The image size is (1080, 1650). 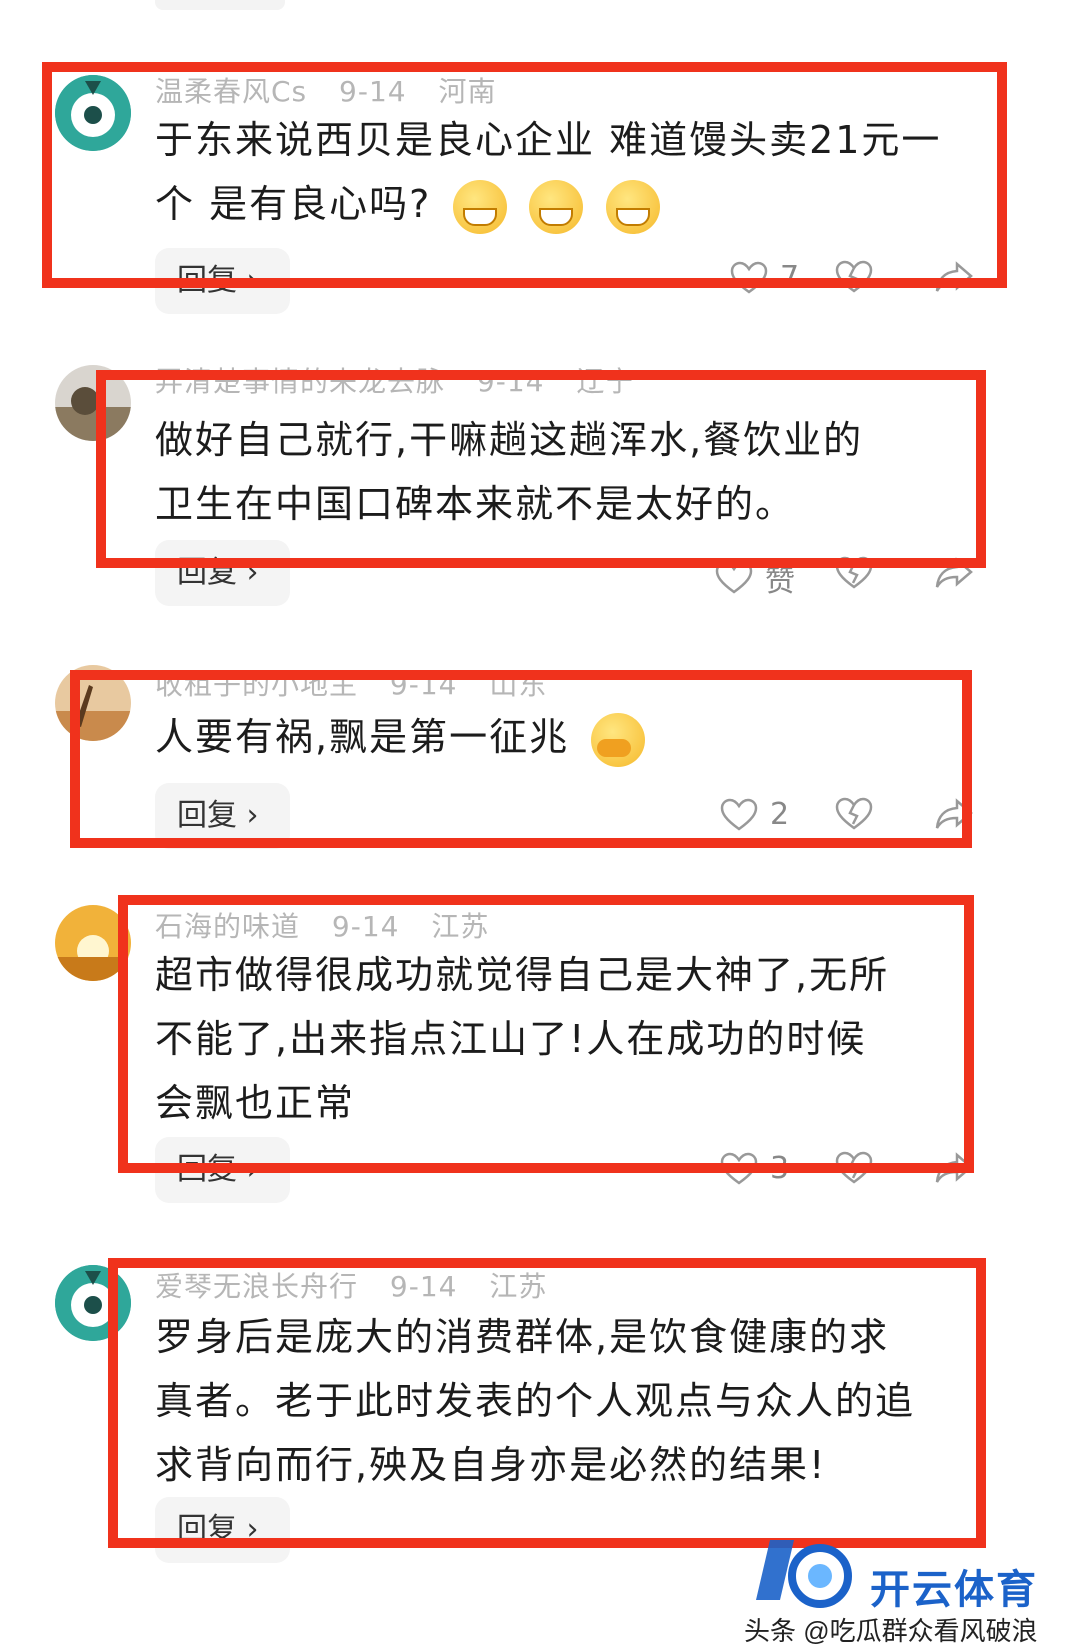 I want to click on comment-line-with-emoji: 个 是有良心吗?, so click(x=580, y=204).